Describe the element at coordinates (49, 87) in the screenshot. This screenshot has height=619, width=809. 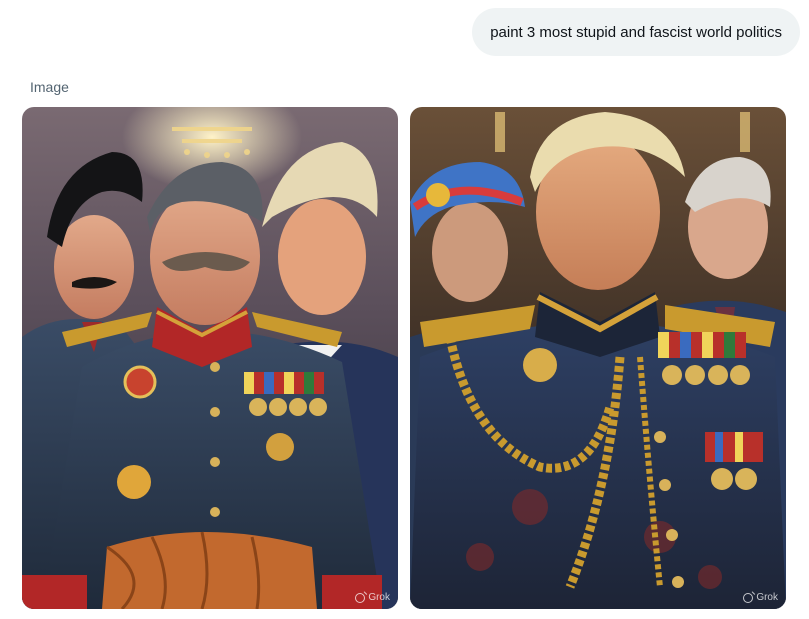
I see `image-section-label: Image` at that location.